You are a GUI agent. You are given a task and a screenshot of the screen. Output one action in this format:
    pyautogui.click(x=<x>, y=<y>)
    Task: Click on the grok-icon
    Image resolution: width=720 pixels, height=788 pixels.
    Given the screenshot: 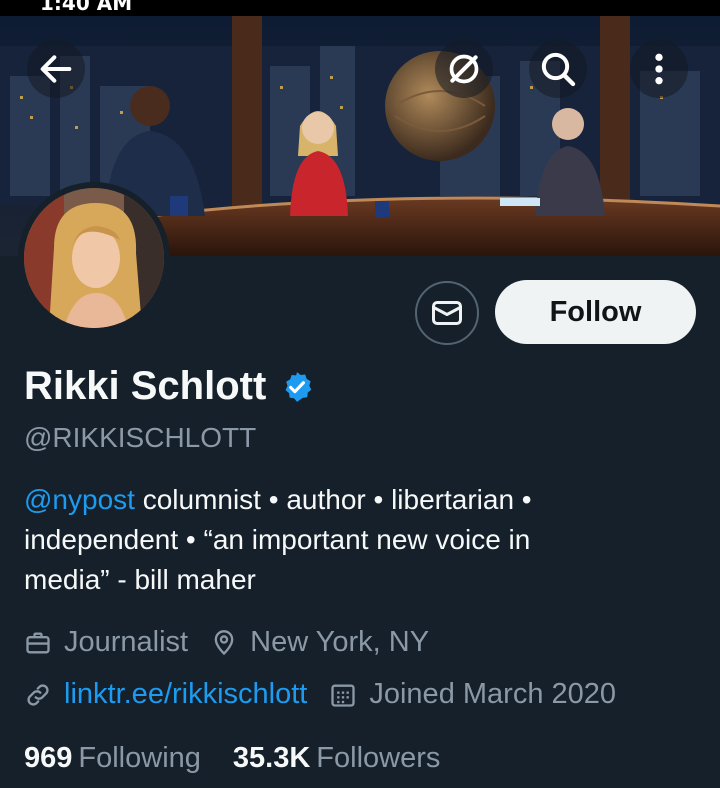 What is the action you would take?
    pyautogui.click(x=464, y=69)
    